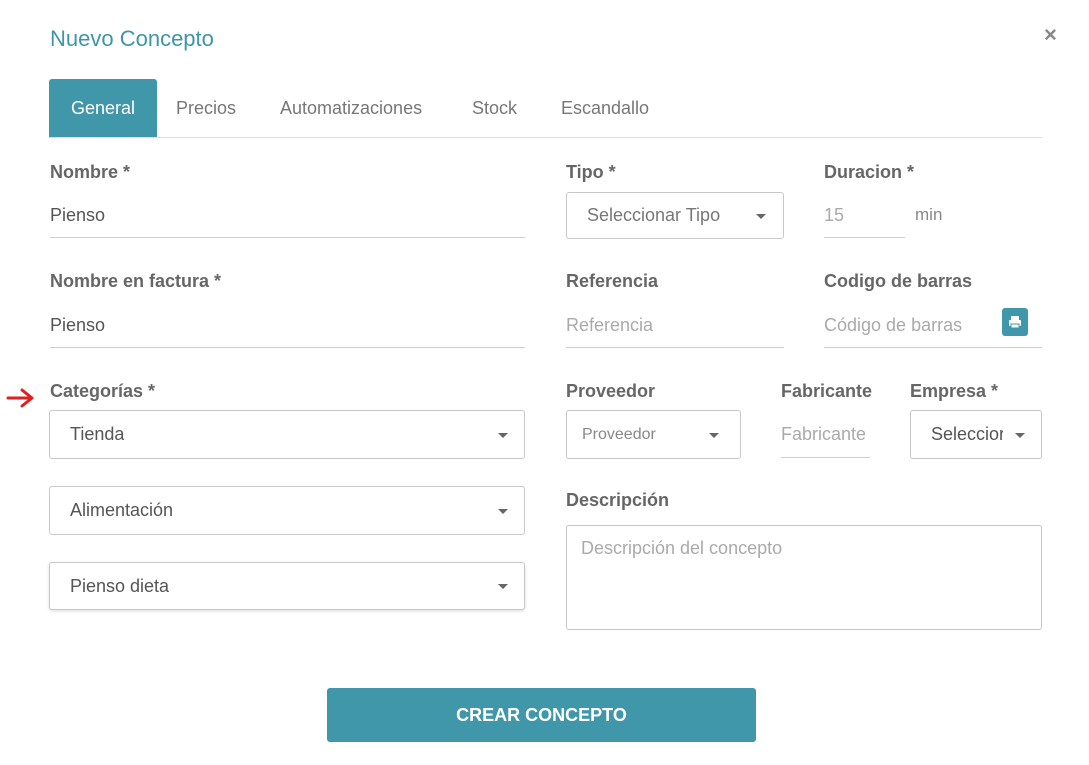 The height and width of the screenshot is (765, 1089). What do you see at coordinates (804, 577) in the screenshot?
I see `descripcion-textarea: Descripción del concepto` at bounding box center [804, 577].